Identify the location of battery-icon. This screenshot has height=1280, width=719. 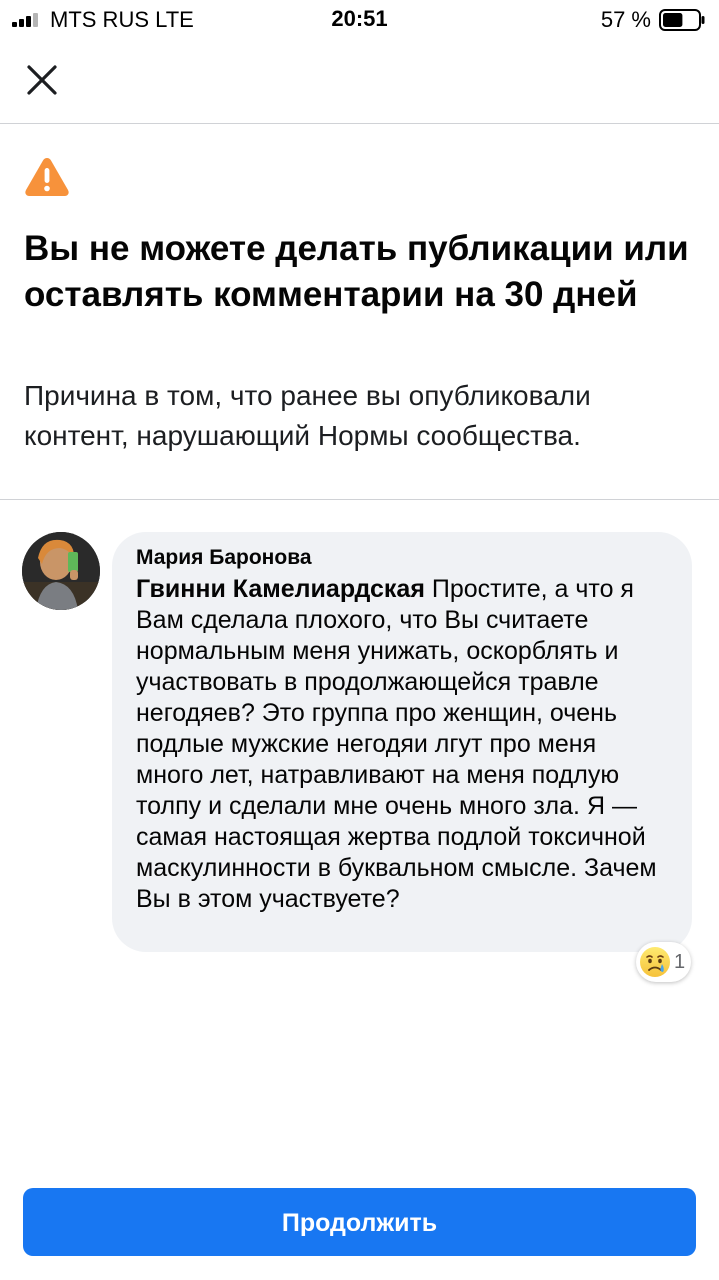
(682, 20).